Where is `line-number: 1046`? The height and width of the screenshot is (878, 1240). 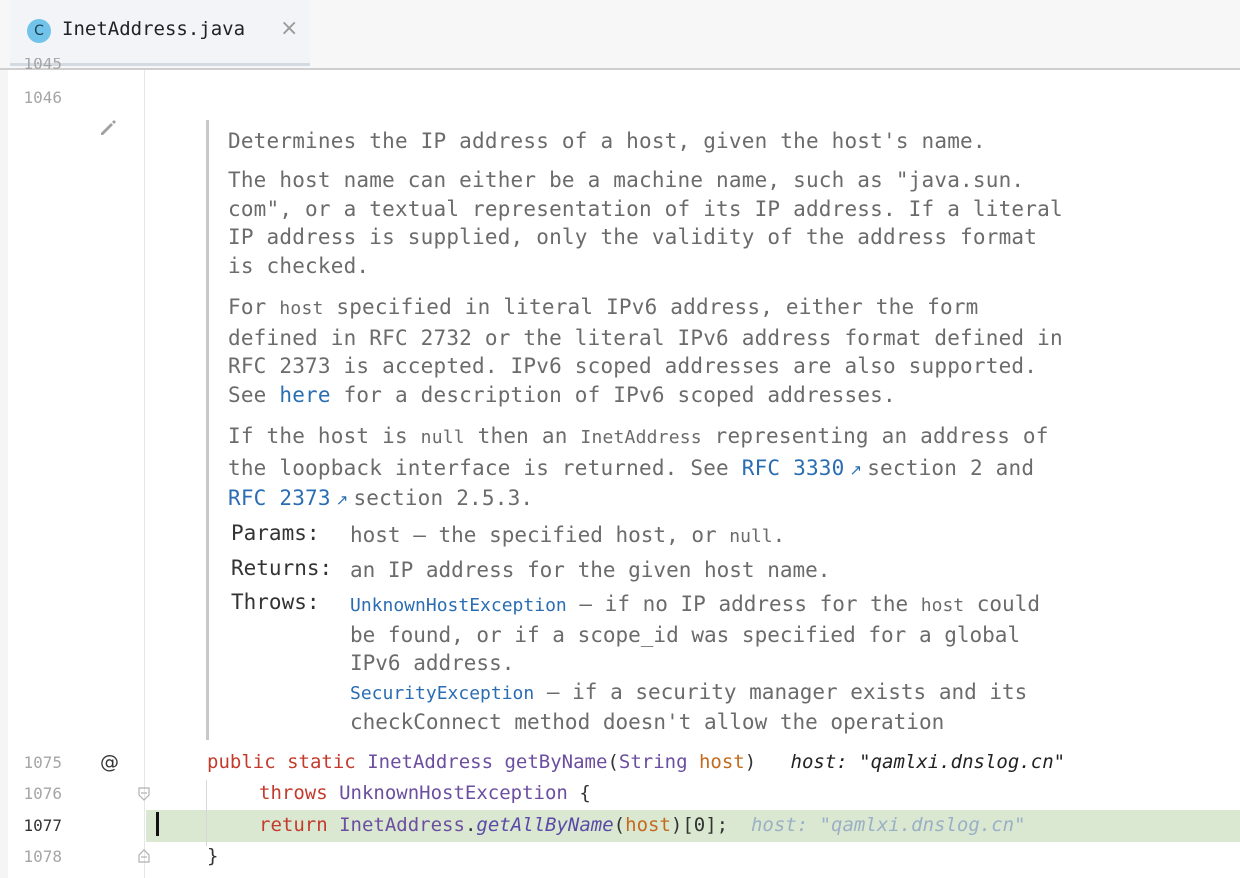 line-number: 1046 is located at coordinates (42, 97).